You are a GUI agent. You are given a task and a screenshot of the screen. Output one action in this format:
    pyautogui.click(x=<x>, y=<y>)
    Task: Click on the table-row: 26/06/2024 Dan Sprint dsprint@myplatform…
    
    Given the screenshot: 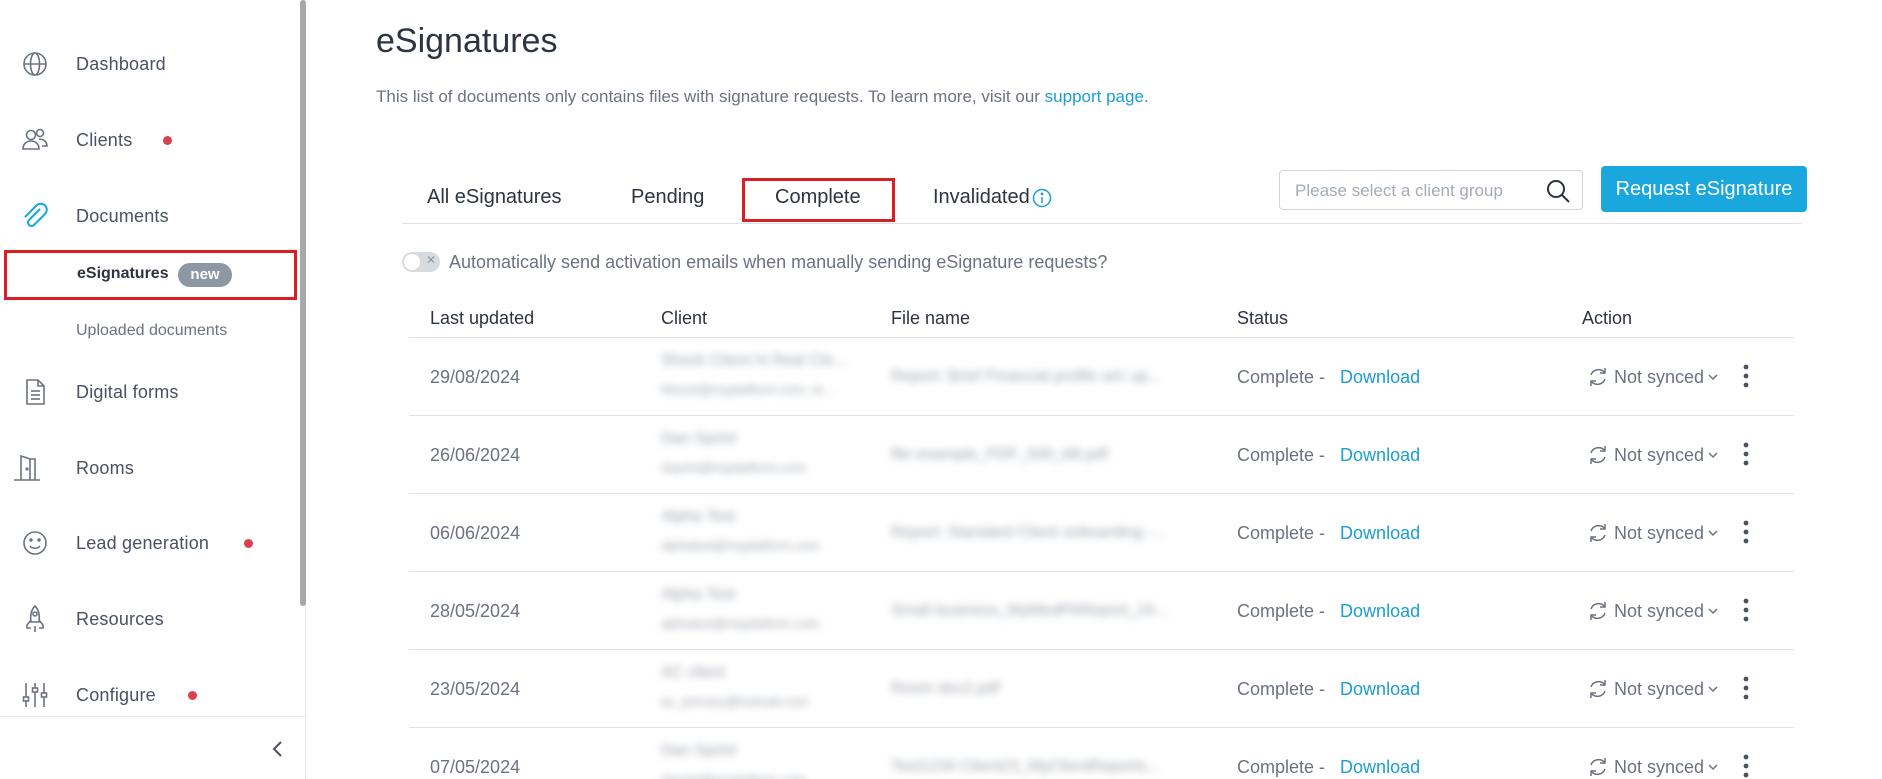 What is the action you would take?
    pyautogui.click(x=1101, y=455)
    